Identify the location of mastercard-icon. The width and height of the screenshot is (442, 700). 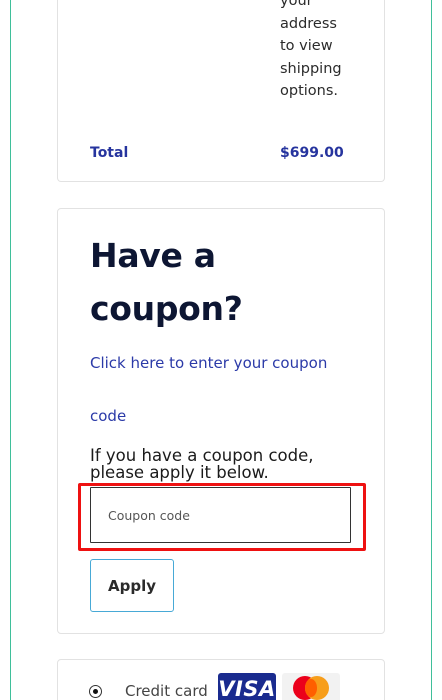
(311, 686).